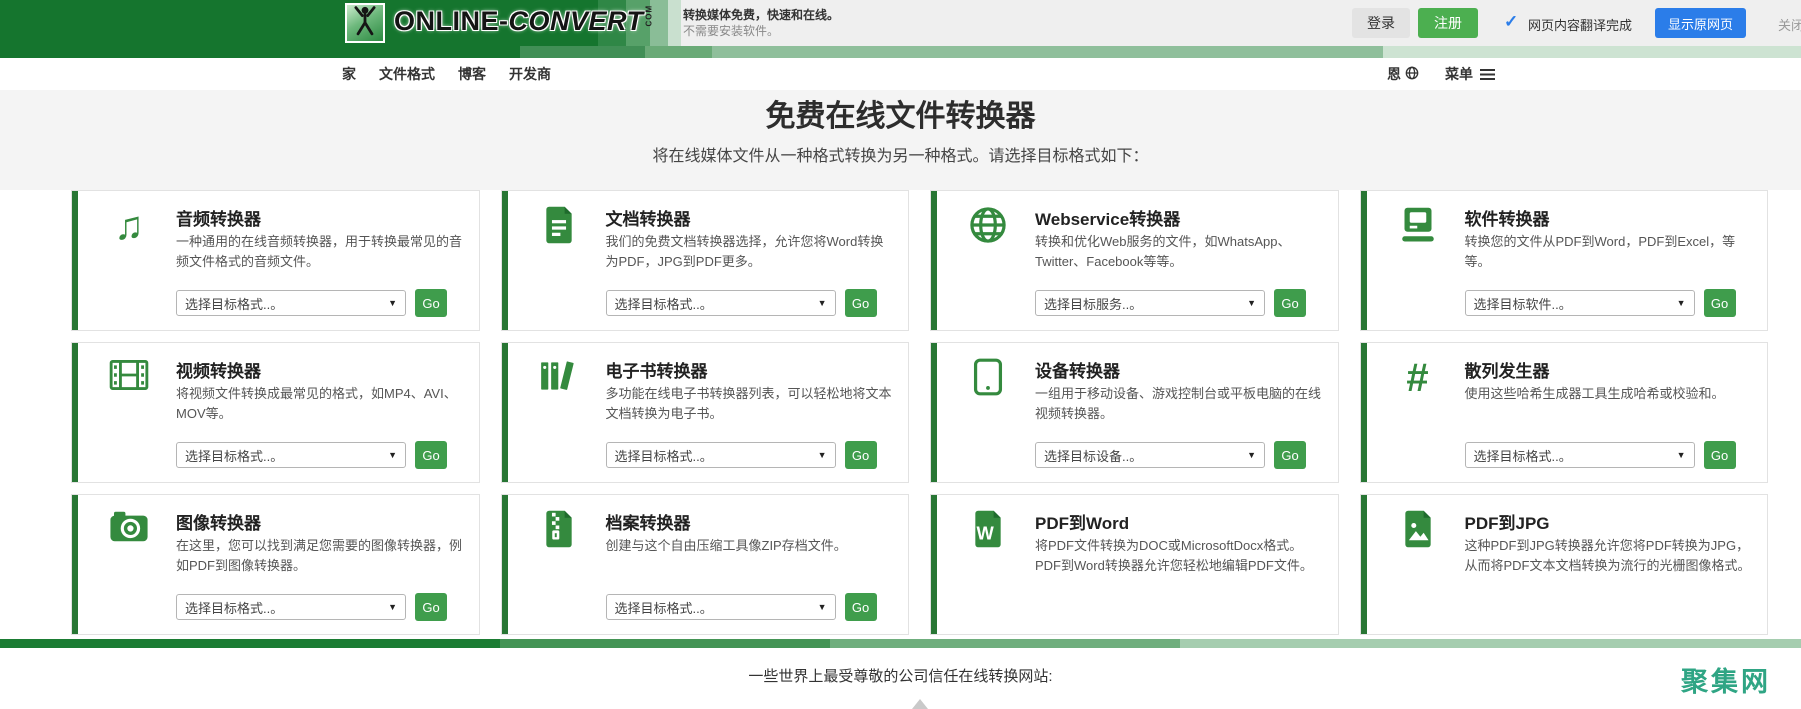 This screenshot has width=1801, height=709. What do you see at coordinates (1418, 533) in the screenshot?
I see `image-file-icon` at bounding box center [1418, 533].